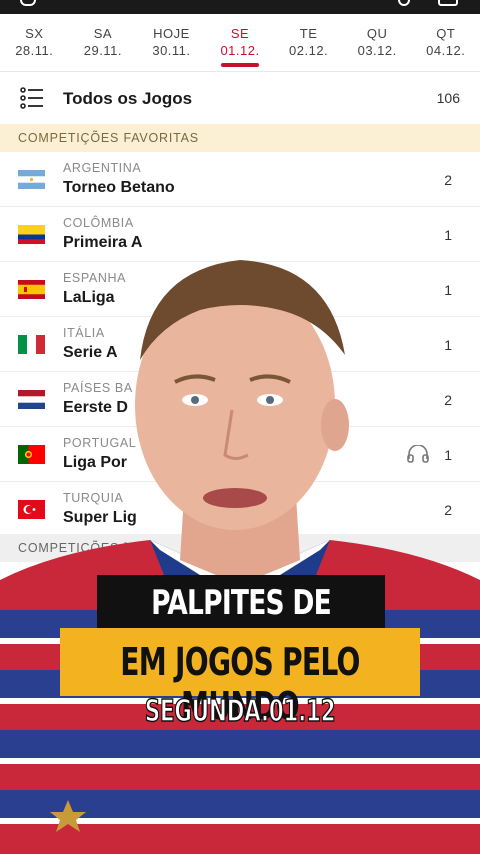  I want to click on caption-line-2: EM JOGOS PELO MUNDO, so click(240, 678).